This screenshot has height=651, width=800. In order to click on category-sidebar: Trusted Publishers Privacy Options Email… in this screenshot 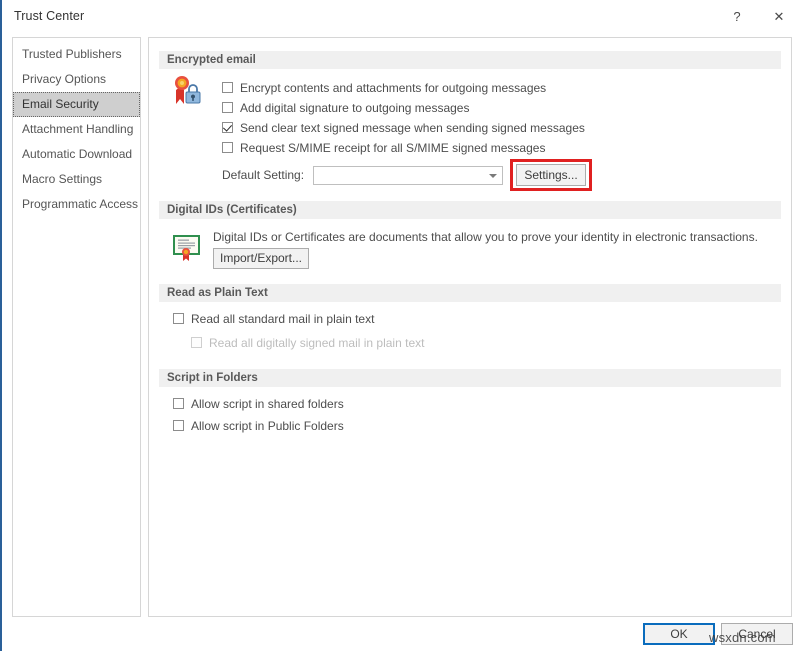, I will do `click(76, 327)`.